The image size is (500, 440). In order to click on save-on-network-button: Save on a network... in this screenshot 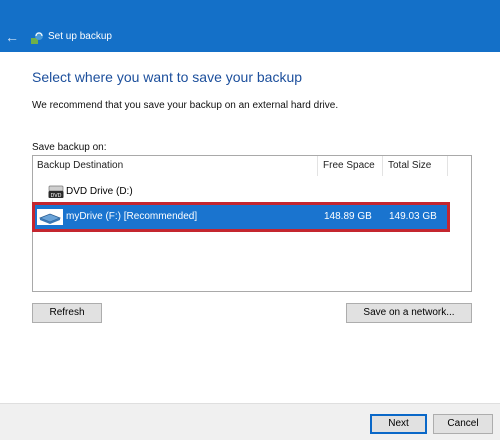, I will do `click(409, 313)`.